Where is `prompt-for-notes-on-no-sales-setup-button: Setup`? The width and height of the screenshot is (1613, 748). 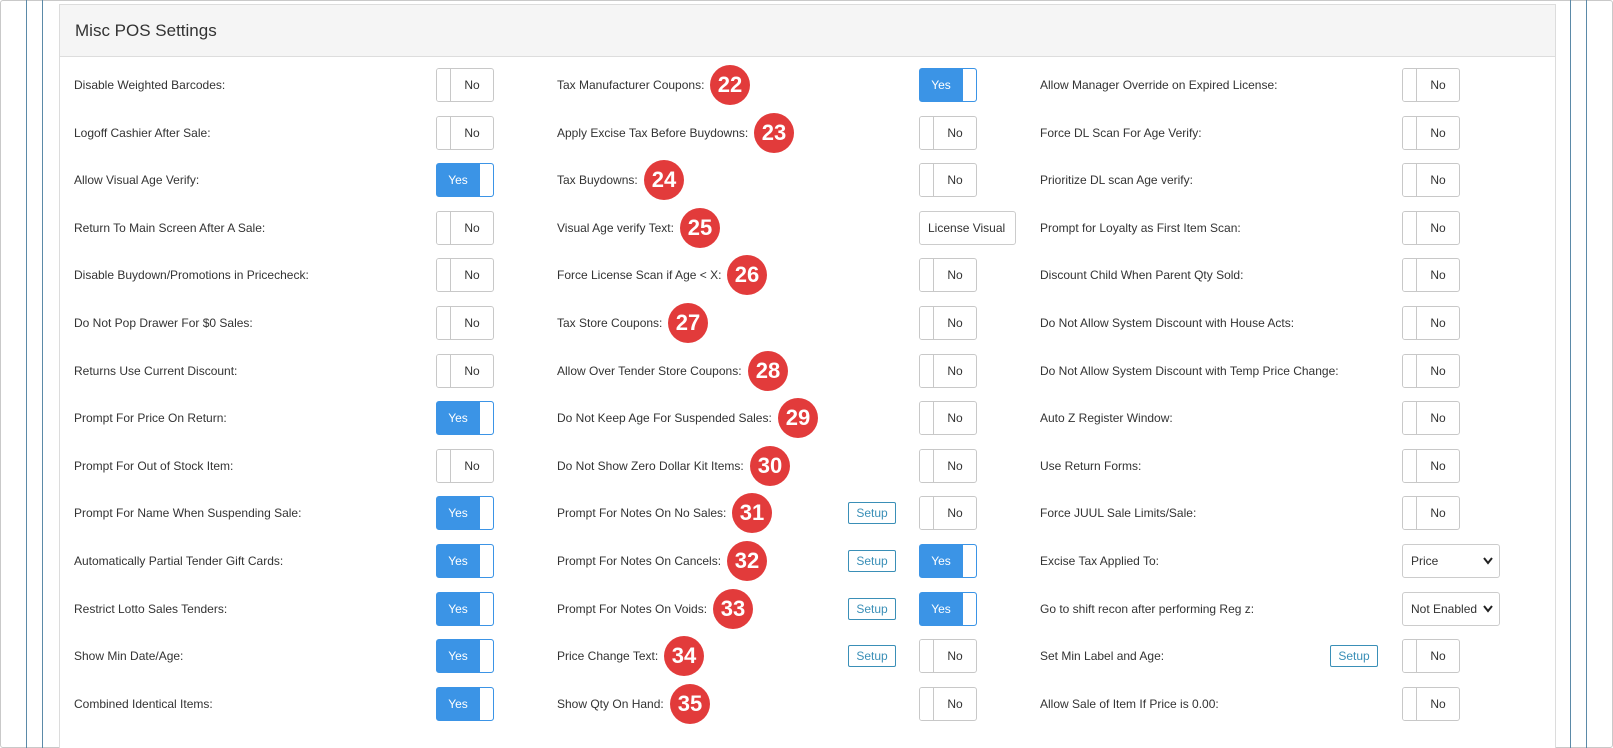
prompt-for-notes-on-no-sales-setup-button: Setup is located at coordinates (872, 513).